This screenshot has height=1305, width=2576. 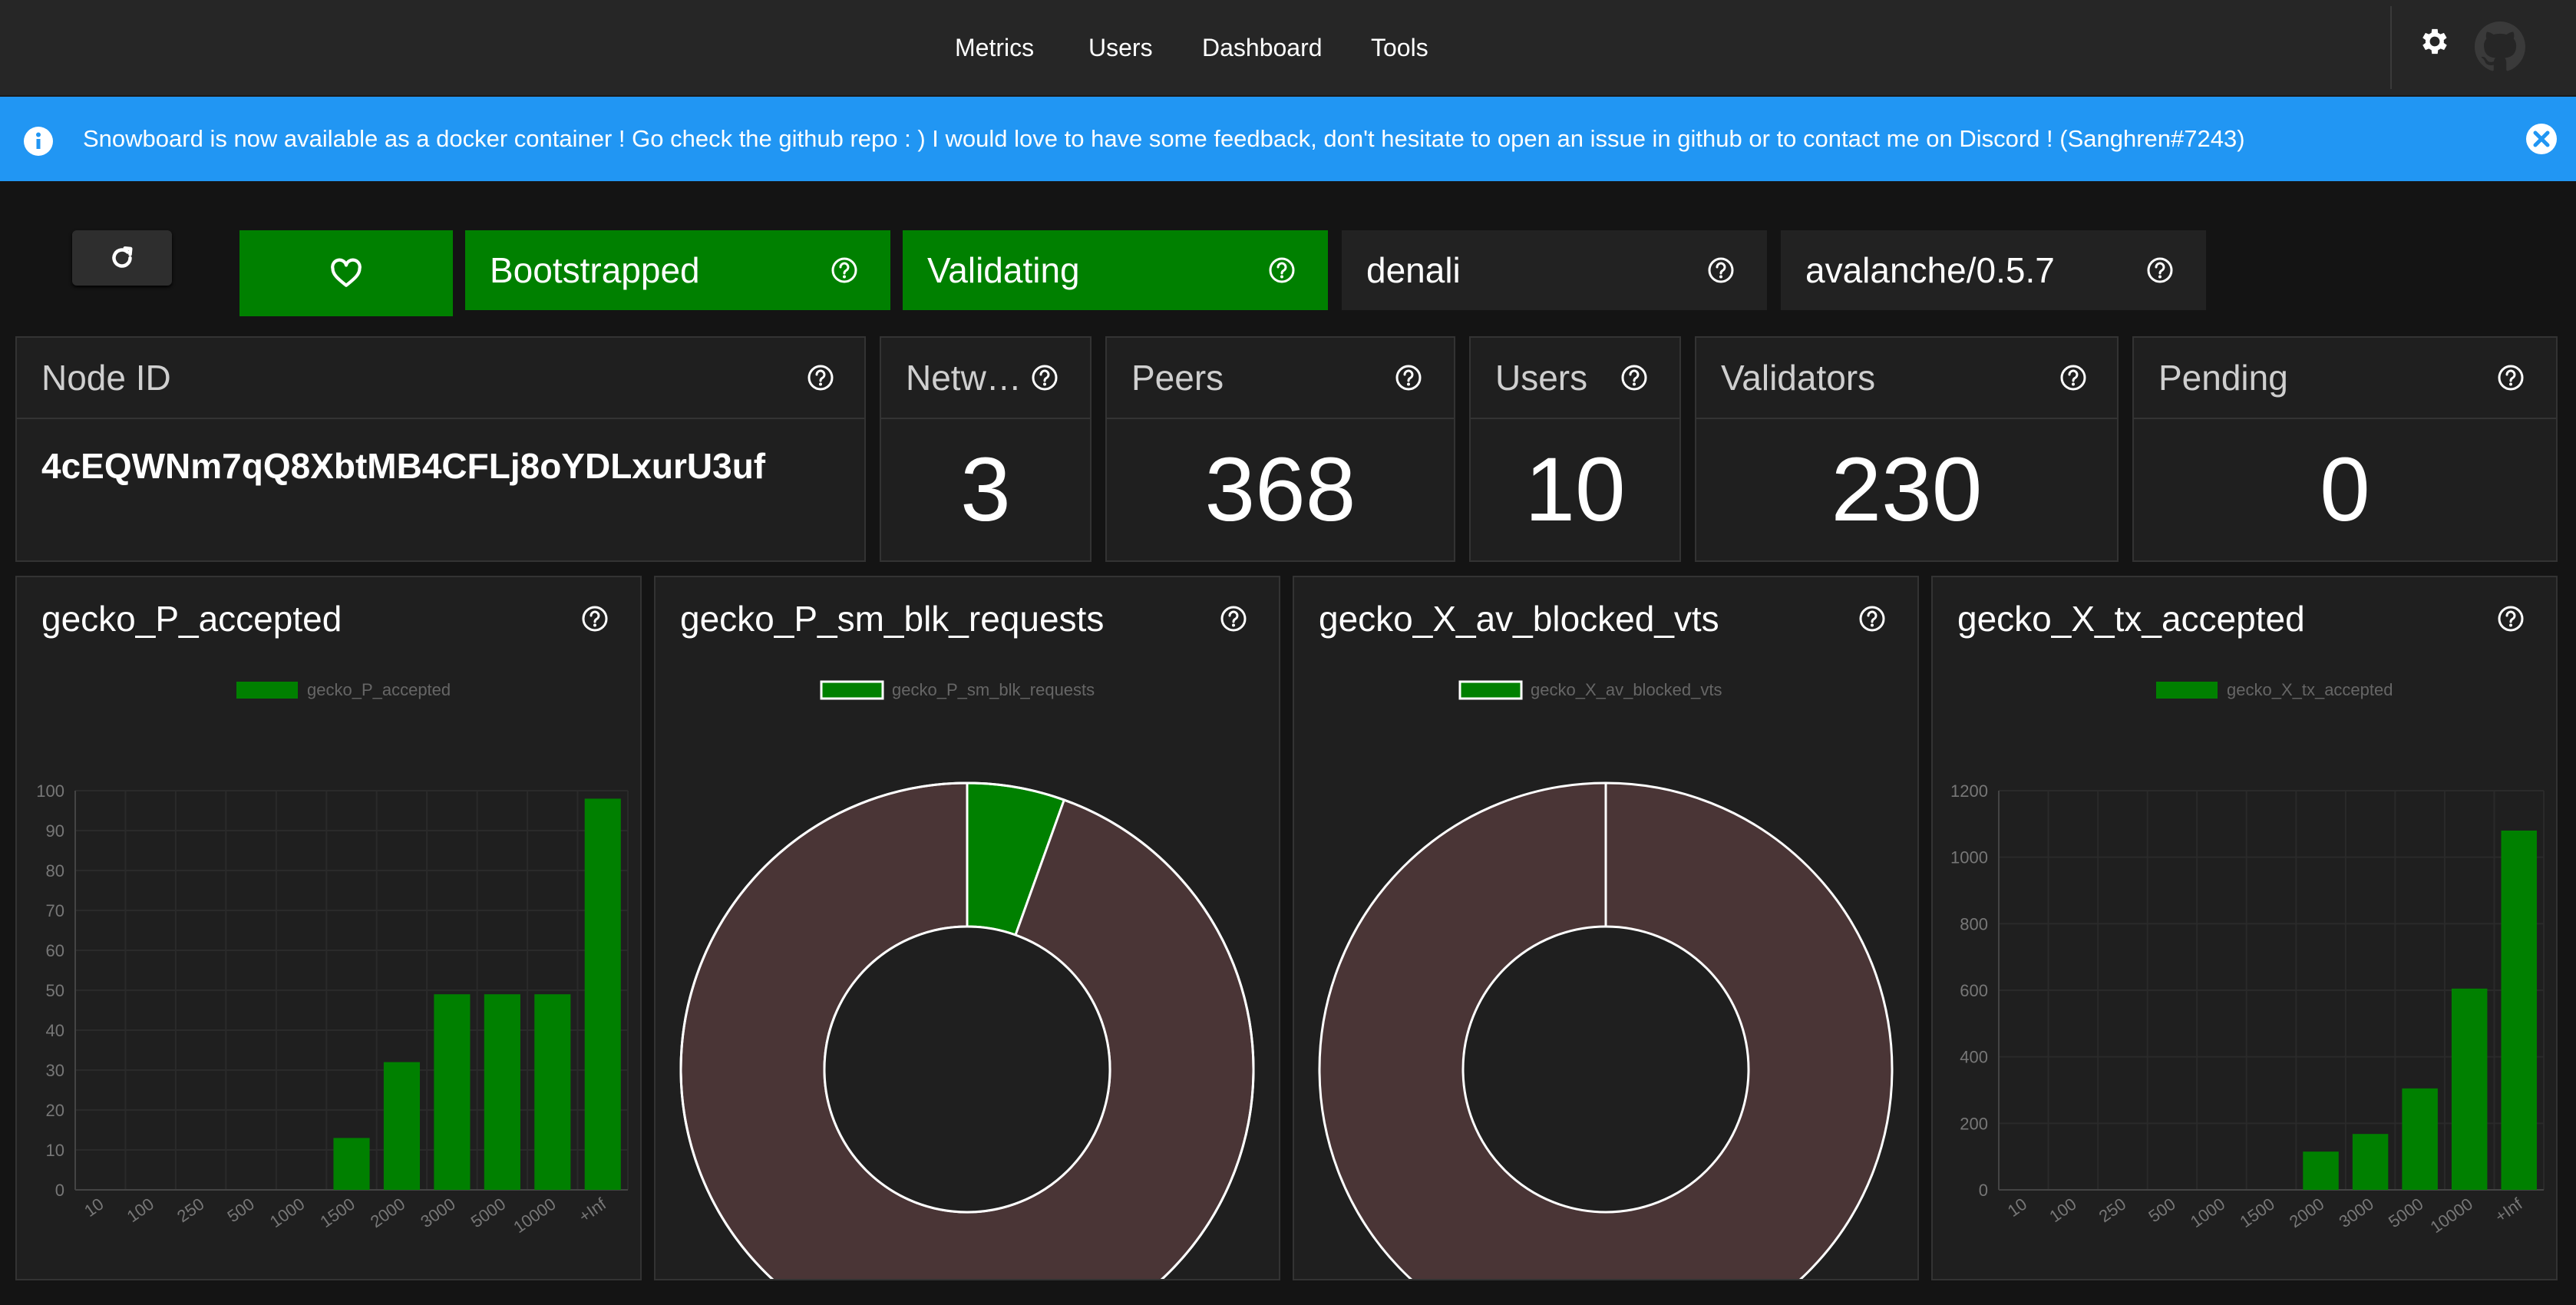 What do you see at coordinates (1399, 47) in the screenshot?
I see `nav-tools: Tools` at bounding box center [1399, 47].